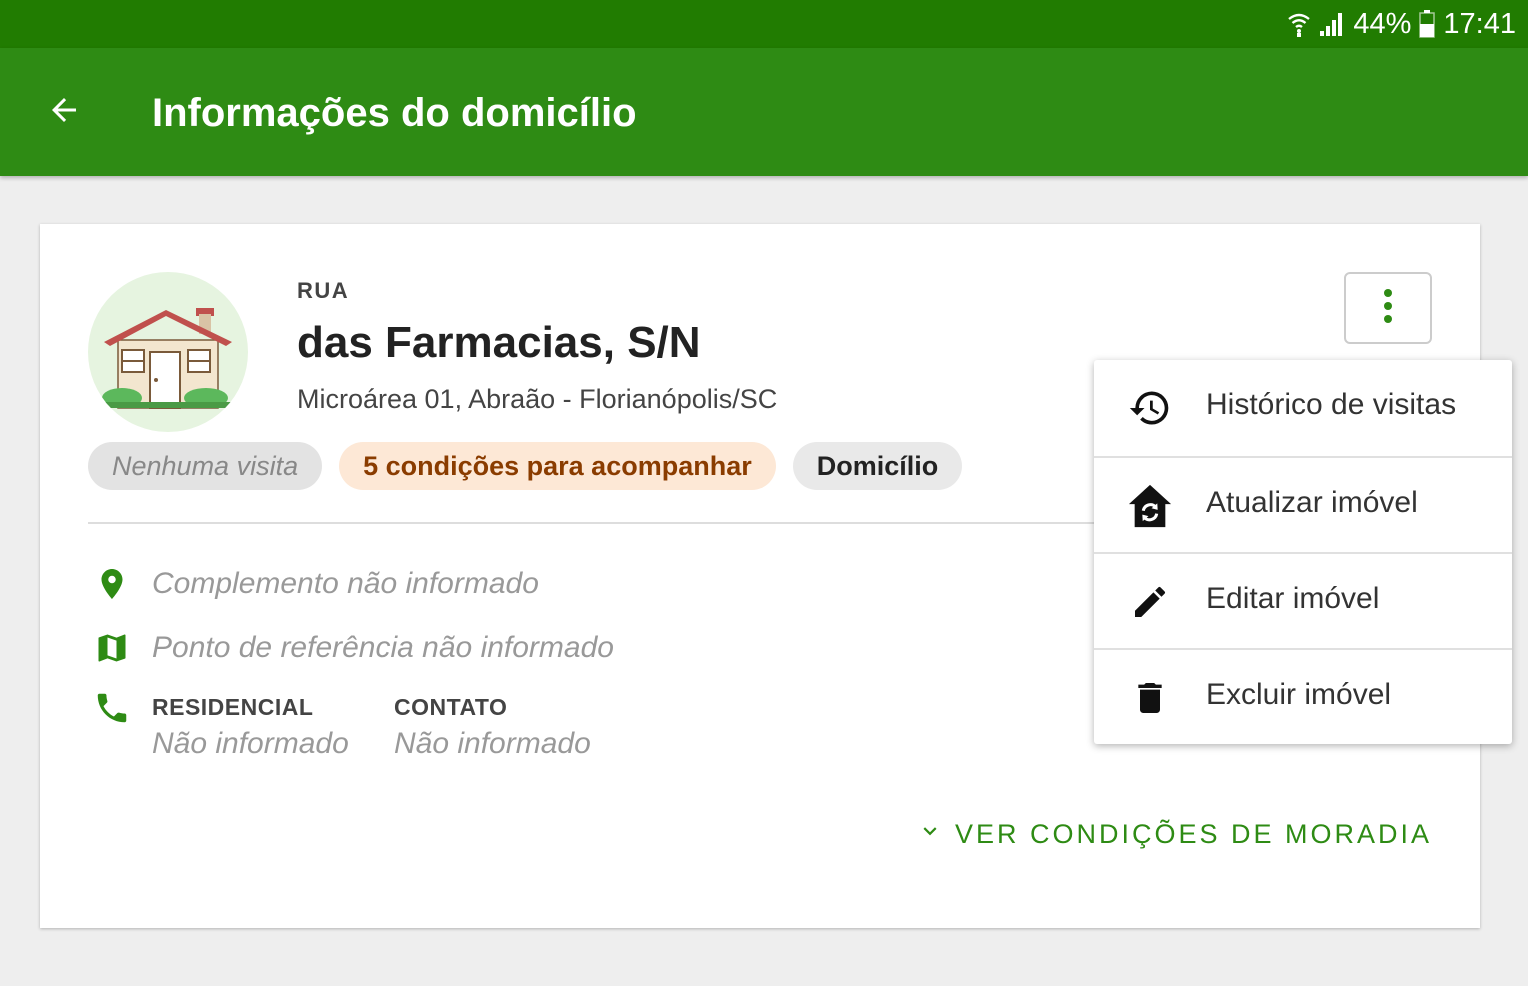 Image resolution: width=1528 pixels, height=986 pixels. I want to click on avatar, so click(168, 352).